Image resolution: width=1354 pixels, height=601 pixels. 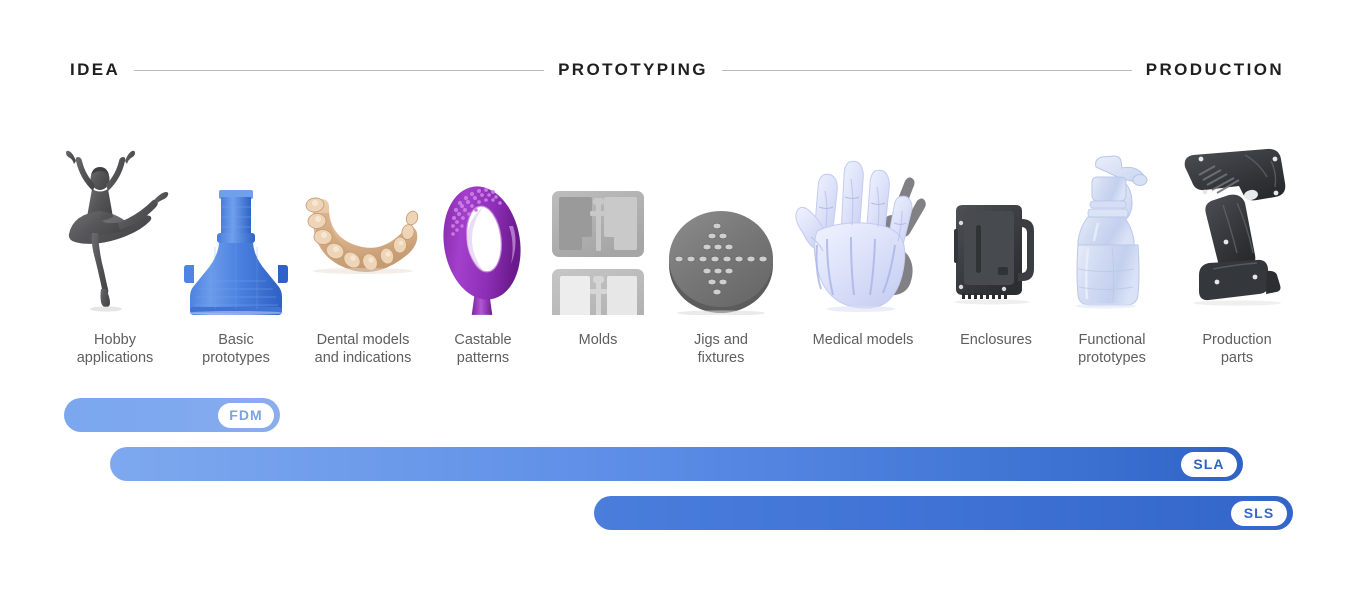 What do you see at coordinates (483, 217) in the screenshot?
I see `castable-ring-icon` at bounding box center [483, 217].